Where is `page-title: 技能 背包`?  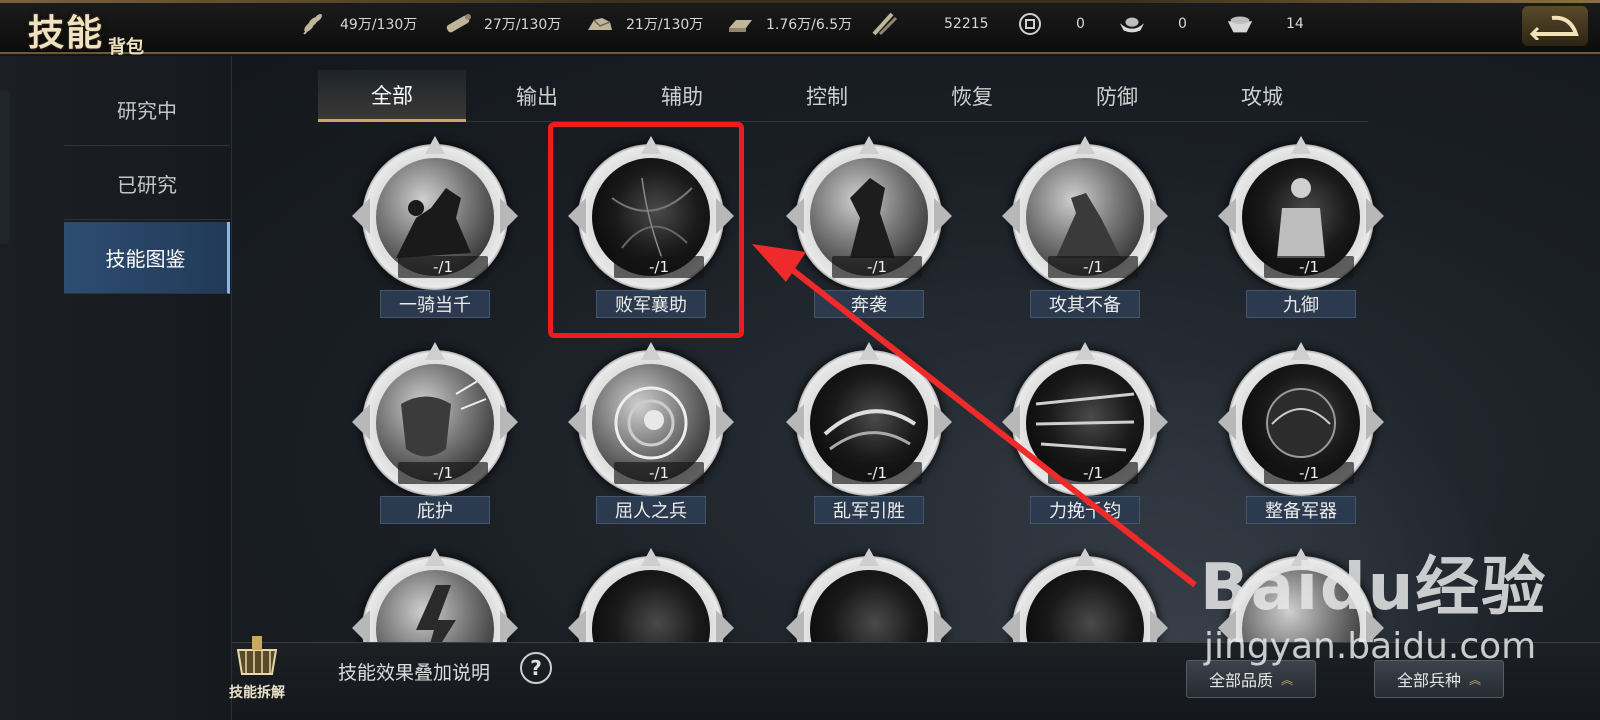
page-title: 技能 背包 is located at coordinates (86, 31).